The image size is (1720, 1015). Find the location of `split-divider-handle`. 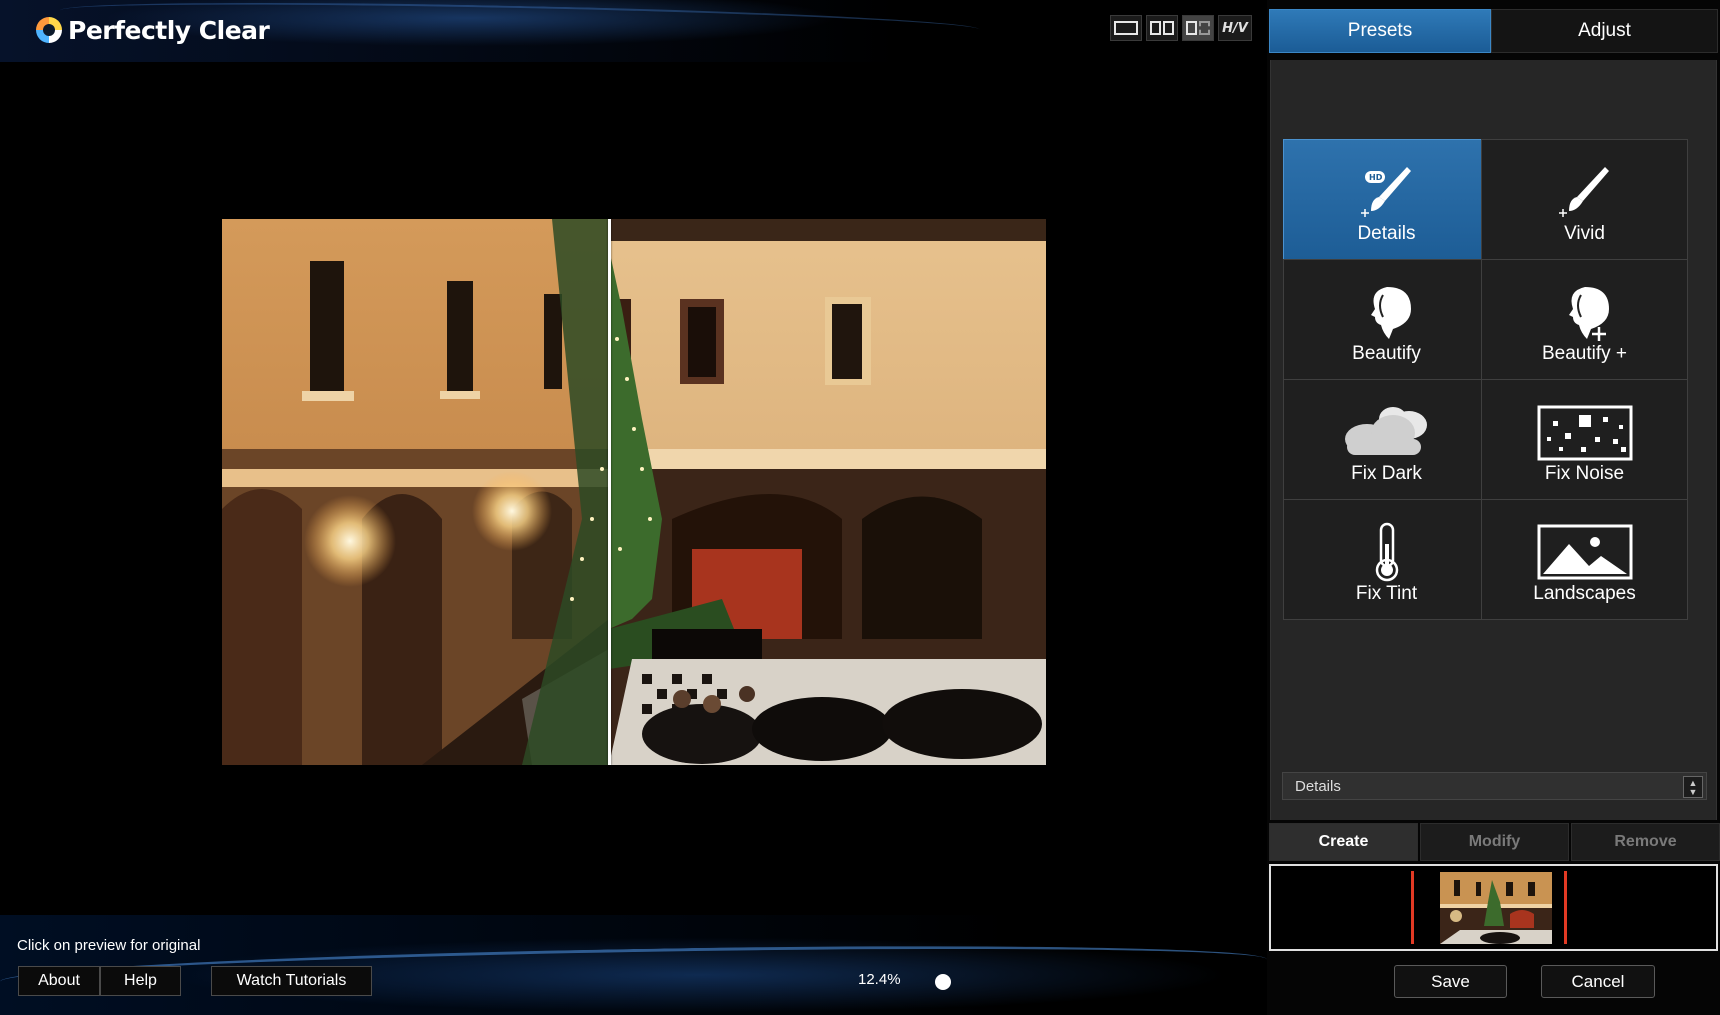

split-divider-handle is located at coordinates (609, 492).